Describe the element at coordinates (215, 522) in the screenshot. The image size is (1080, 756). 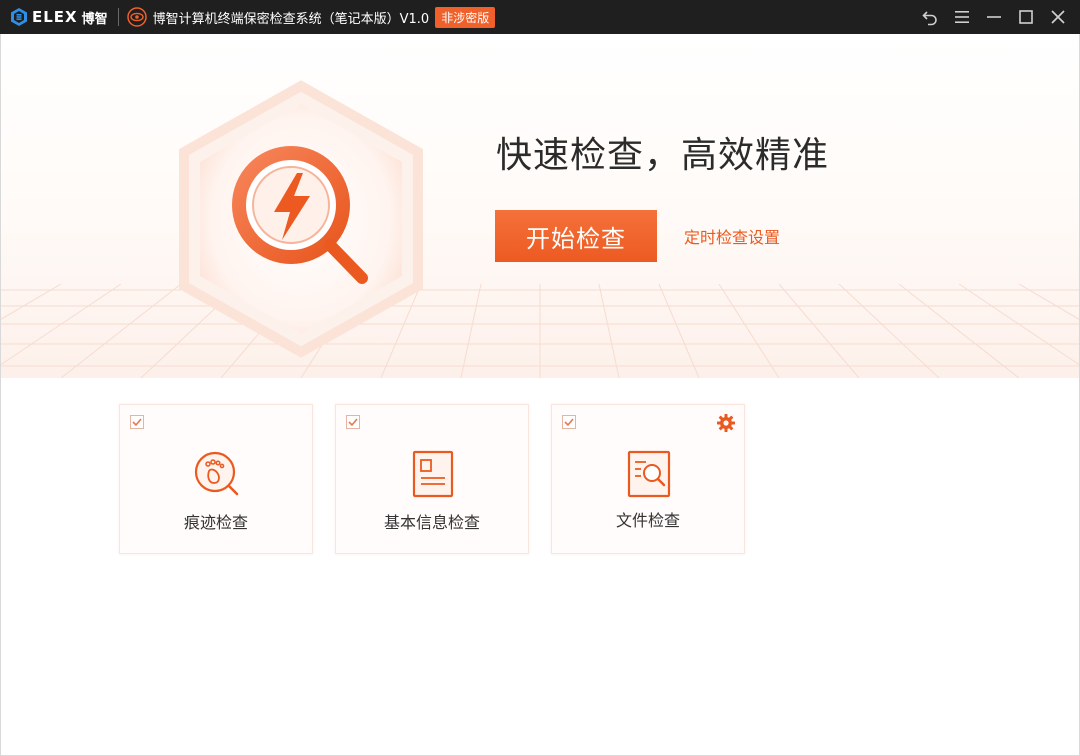
I see `trace-check-label: 痕迹检查` at that location.